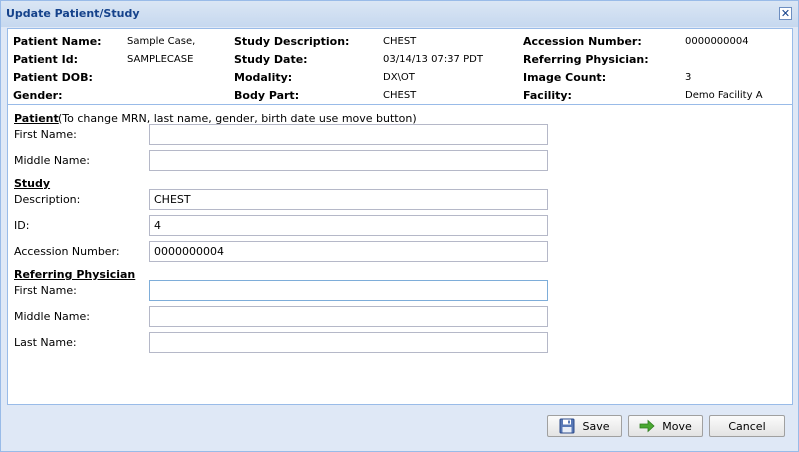 The image size is (799, 452). Describe the element at coordinates (565, 77) in the screenshot. I see `image-count-label: Image Count:` at that location.